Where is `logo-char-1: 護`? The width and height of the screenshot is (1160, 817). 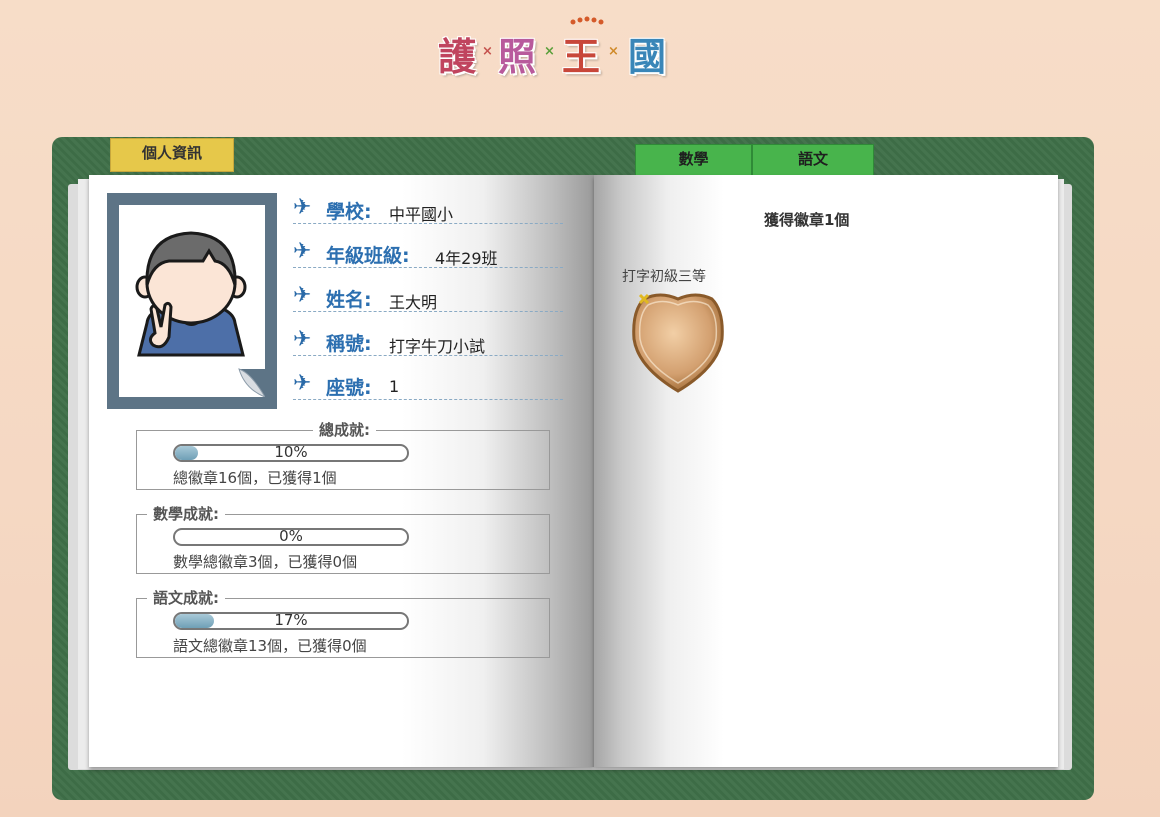
logo-char-1: 護 is located at coordinates (457, 56).